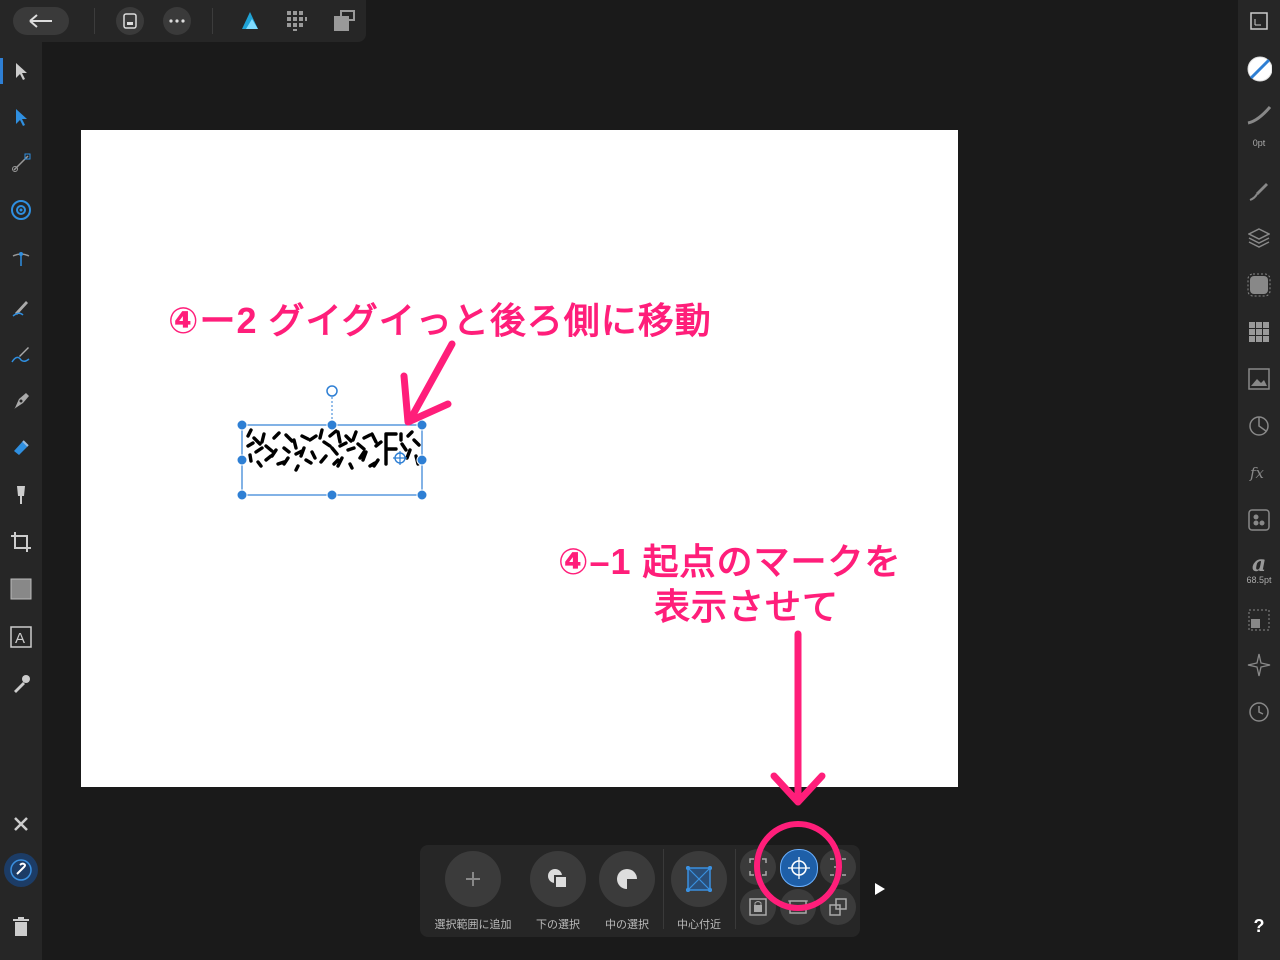 The image size is (1280, 960). I want to click on contour-tool-icon, so click(21, 259).